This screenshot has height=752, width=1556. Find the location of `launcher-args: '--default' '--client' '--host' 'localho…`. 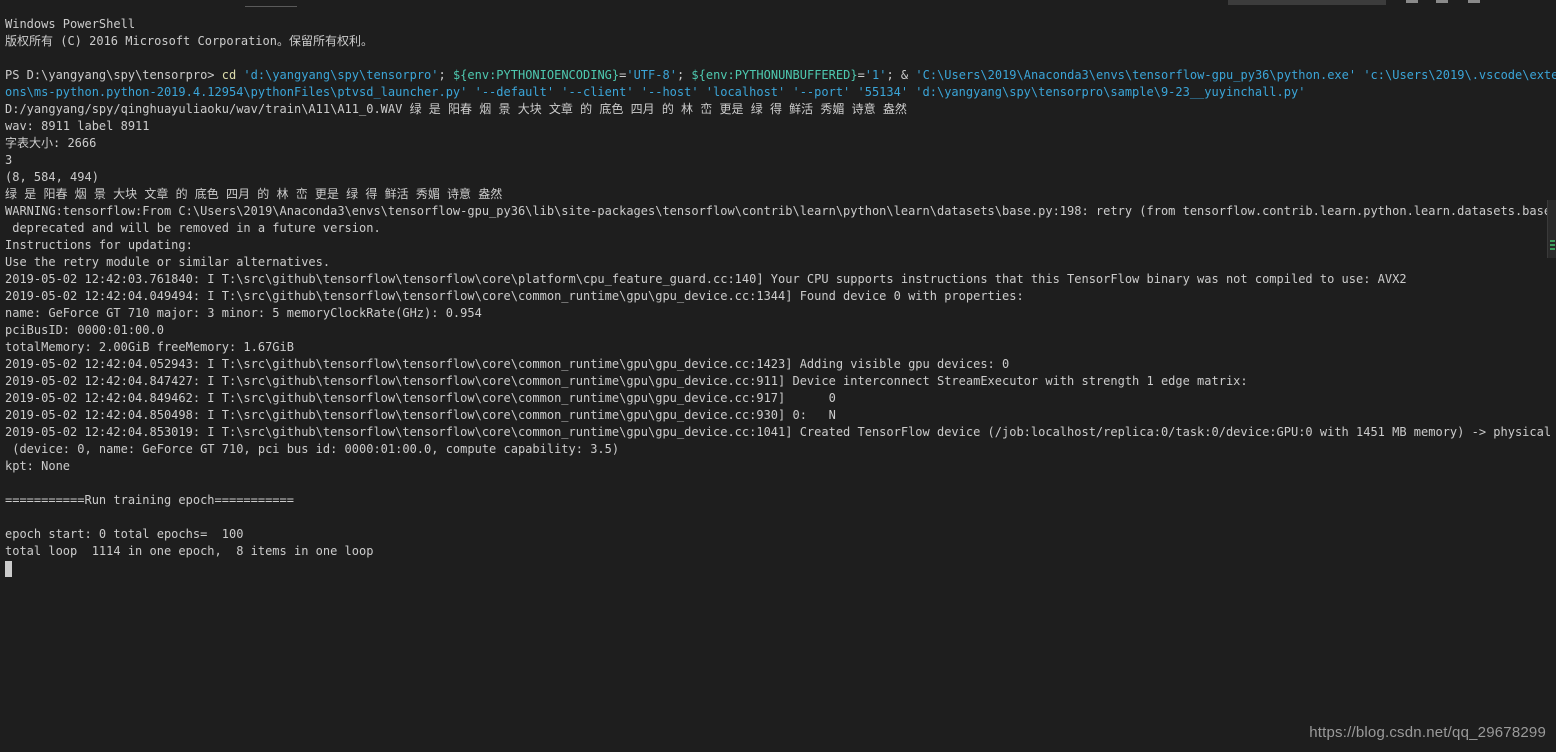

launcher-args: '--default' '--client' '--host' 'localho… is located at coordinates (886, 92).